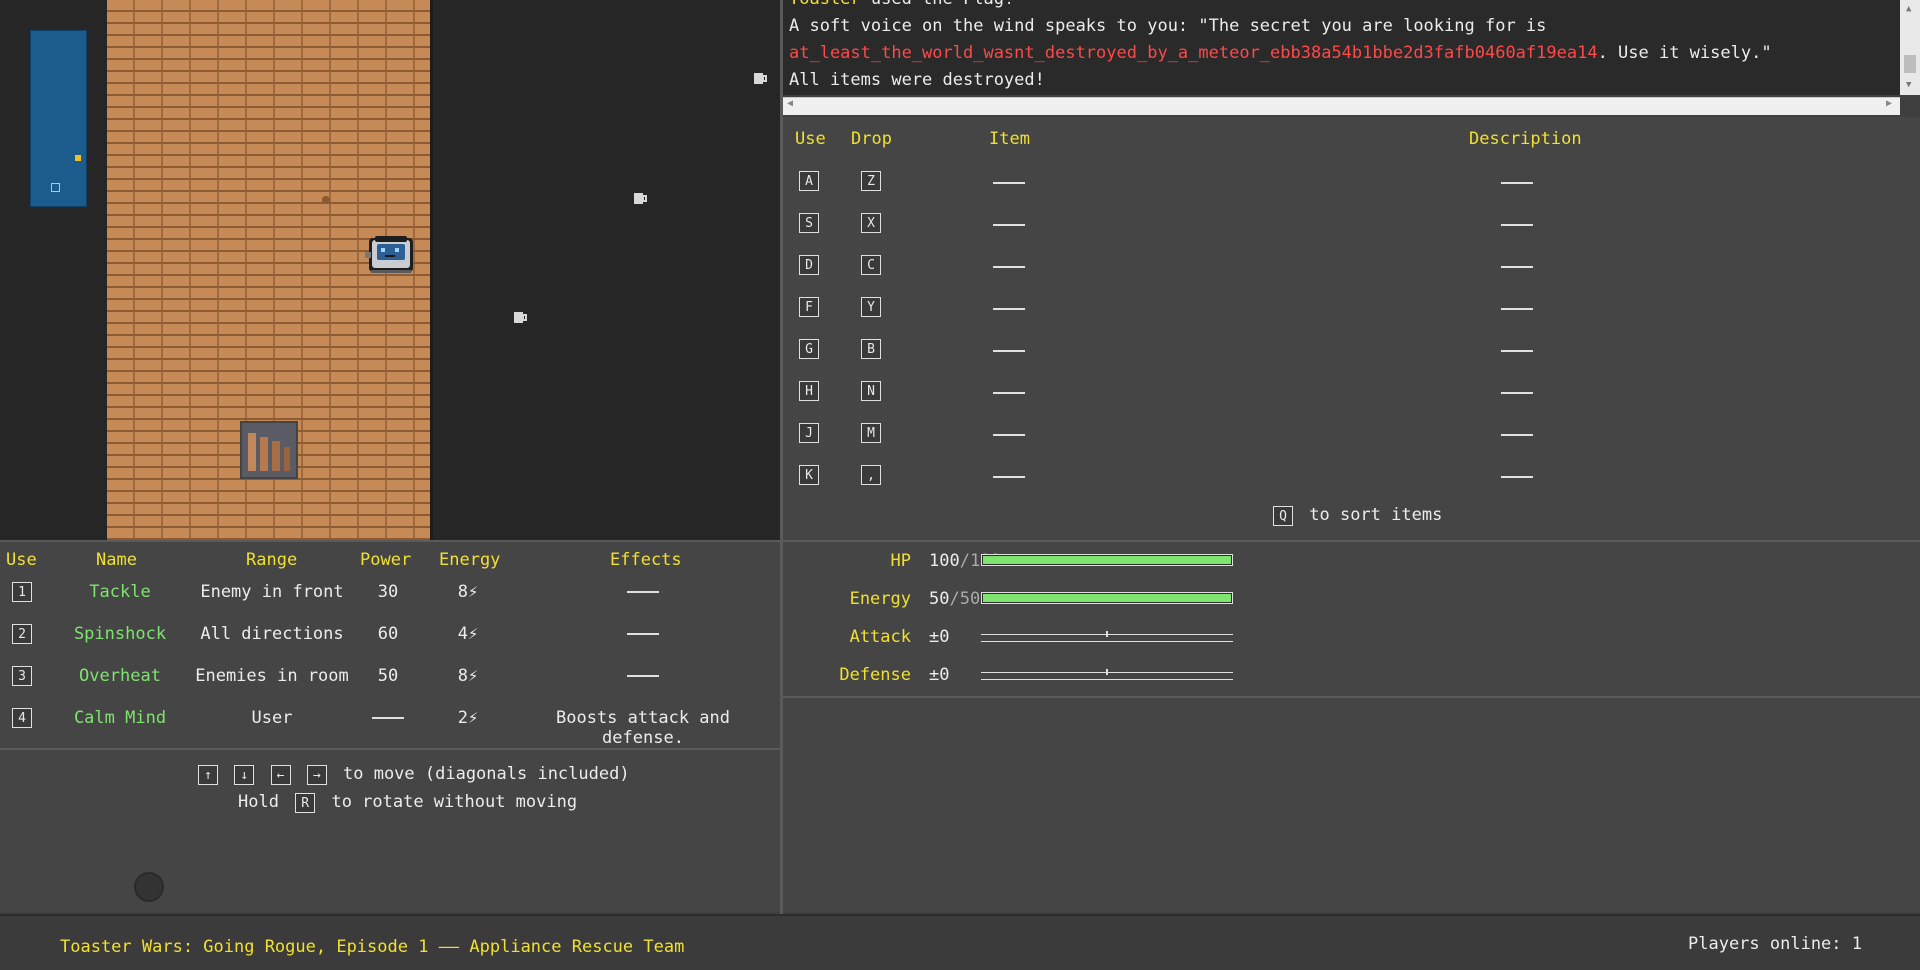  Describe the element at coordinates (1351, 697) in the screenshot. I see `divider` at that location.